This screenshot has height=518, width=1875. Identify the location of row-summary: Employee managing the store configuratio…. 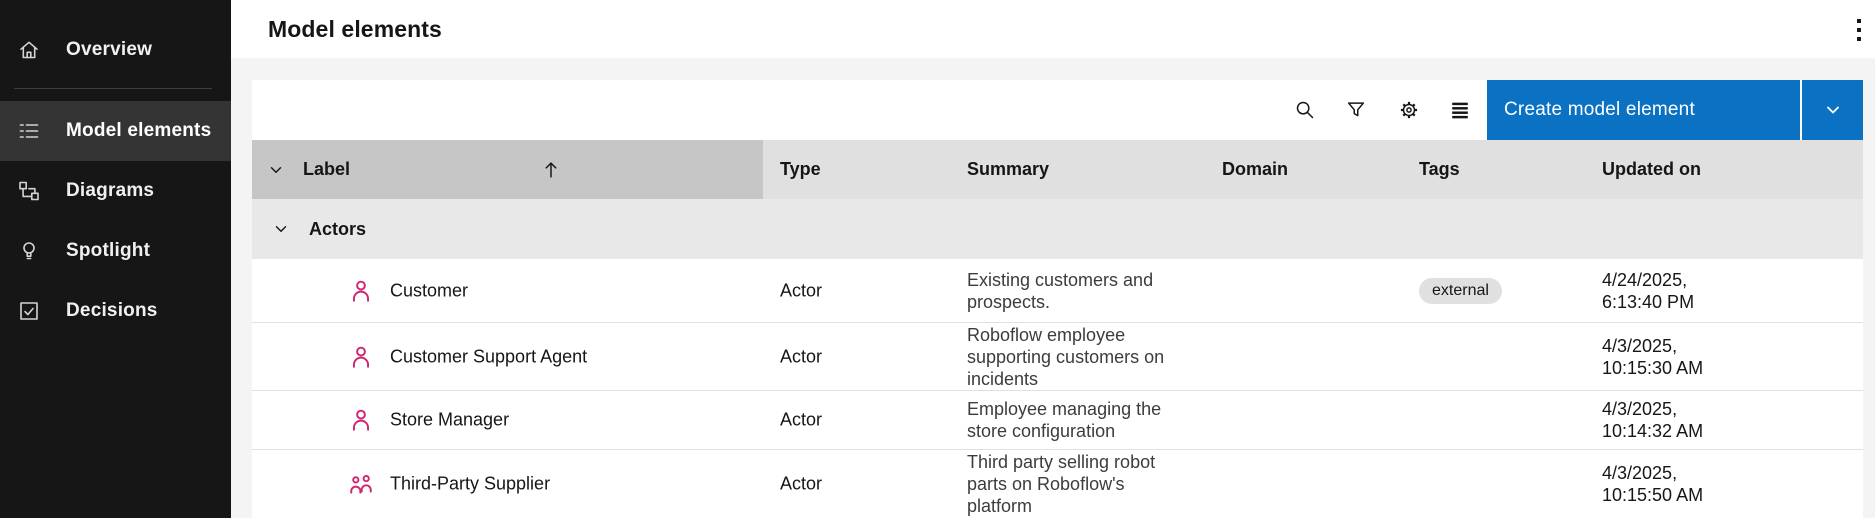
(1064, 420).